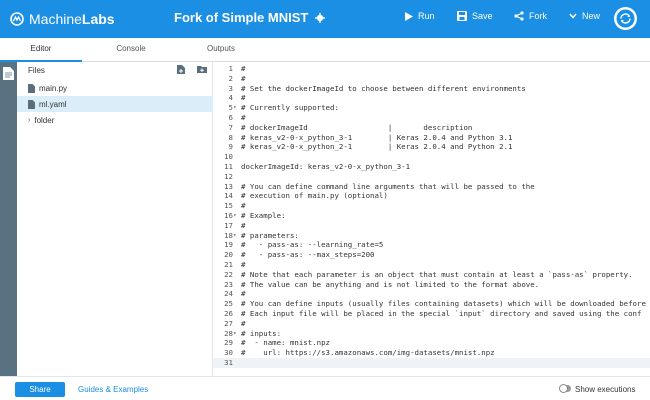 The image size is (650, 400). What do you see at coordinates (290, 108) in the screenshot?
I see `code-text: # Currently supported:` at bounding box center [290, 108].